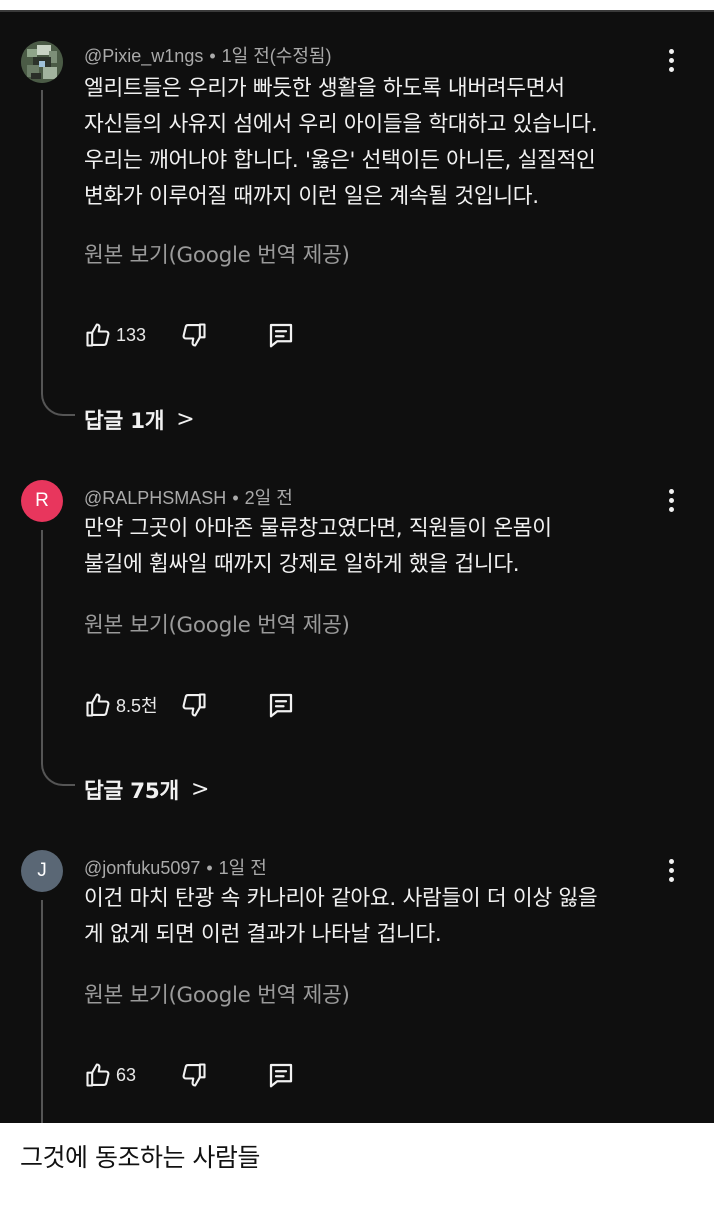 Image resolution: width=714 pixels, height=1230 pixels. I want to click on author-name: @Pixie_w1ngs, so click(143, 56).